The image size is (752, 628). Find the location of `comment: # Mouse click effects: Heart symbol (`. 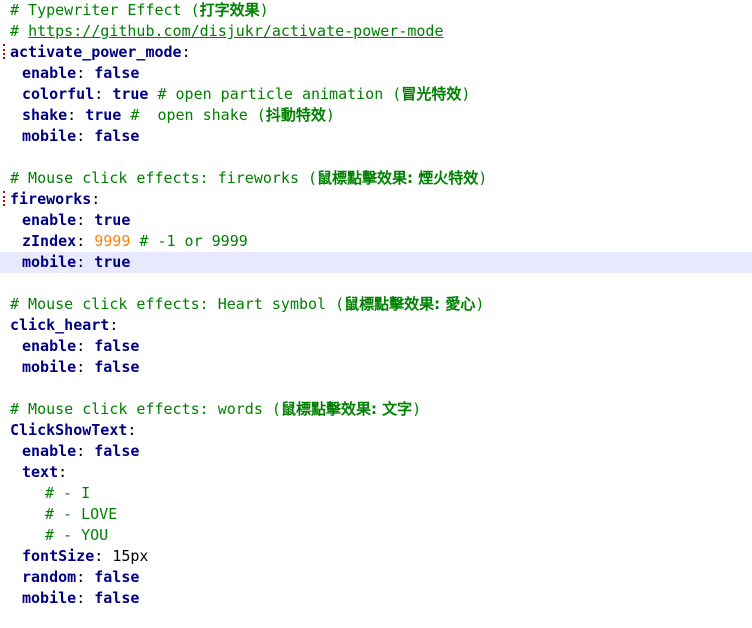

comment: # Mouse click effects: Heart symbol ( is located at coordinates (177, 304).